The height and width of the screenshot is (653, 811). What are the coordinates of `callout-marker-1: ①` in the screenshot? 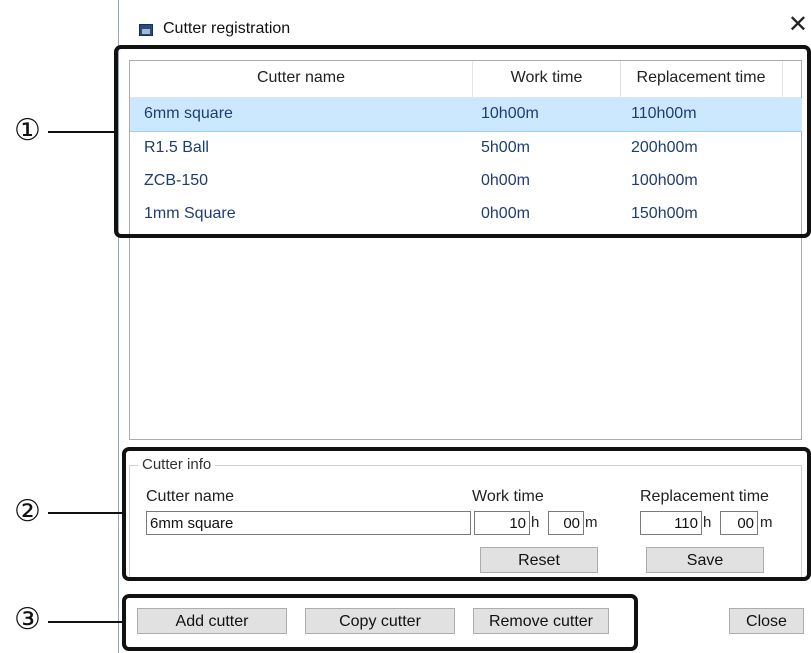 It's located at (27, 130).